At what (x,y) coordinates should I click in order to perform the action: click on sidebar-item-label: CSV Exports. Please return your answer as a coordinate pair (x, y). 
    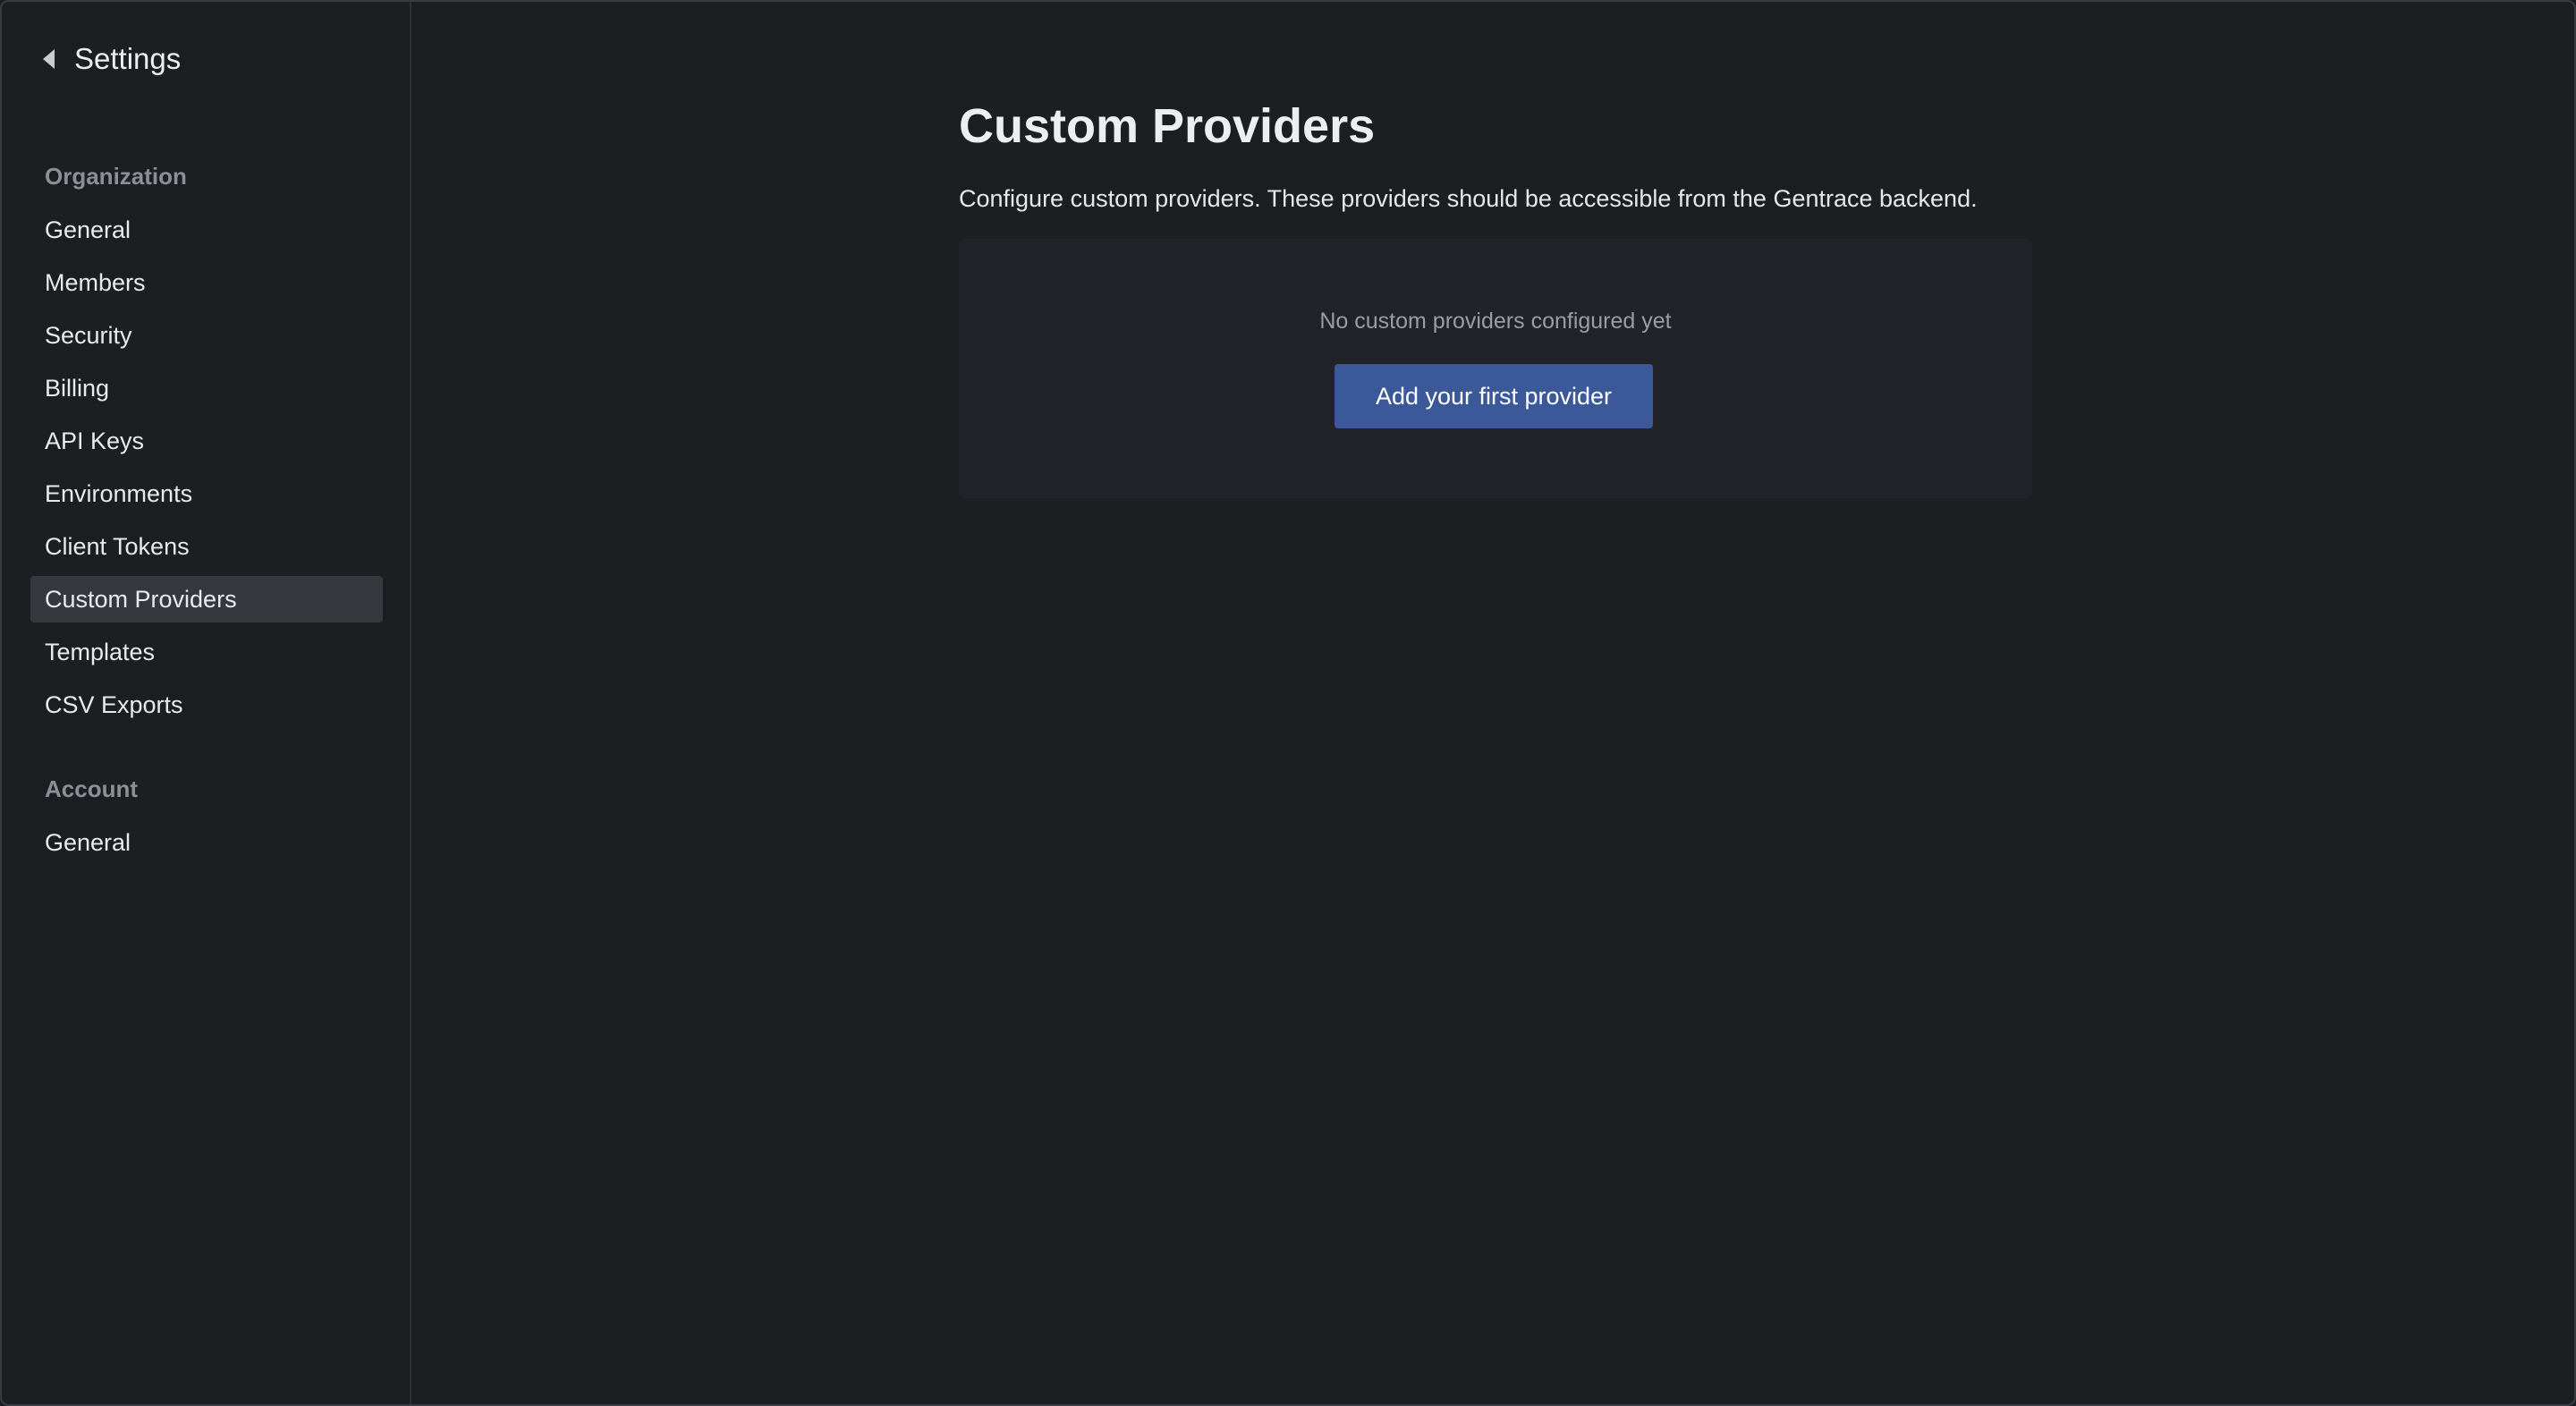
    Looking at the image, I should click on (114, 704).